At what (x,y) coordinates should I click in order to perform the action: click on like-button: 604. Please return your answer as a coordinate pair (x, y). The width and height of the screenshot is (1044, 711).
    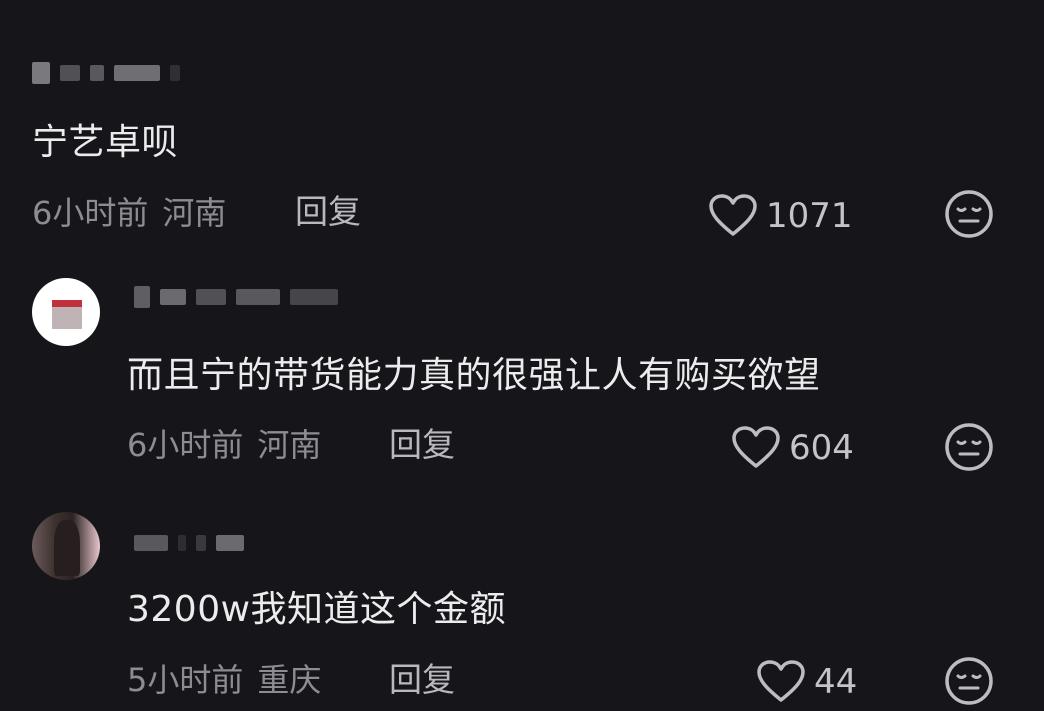
    Looking at the image, I should click on (792, 448).